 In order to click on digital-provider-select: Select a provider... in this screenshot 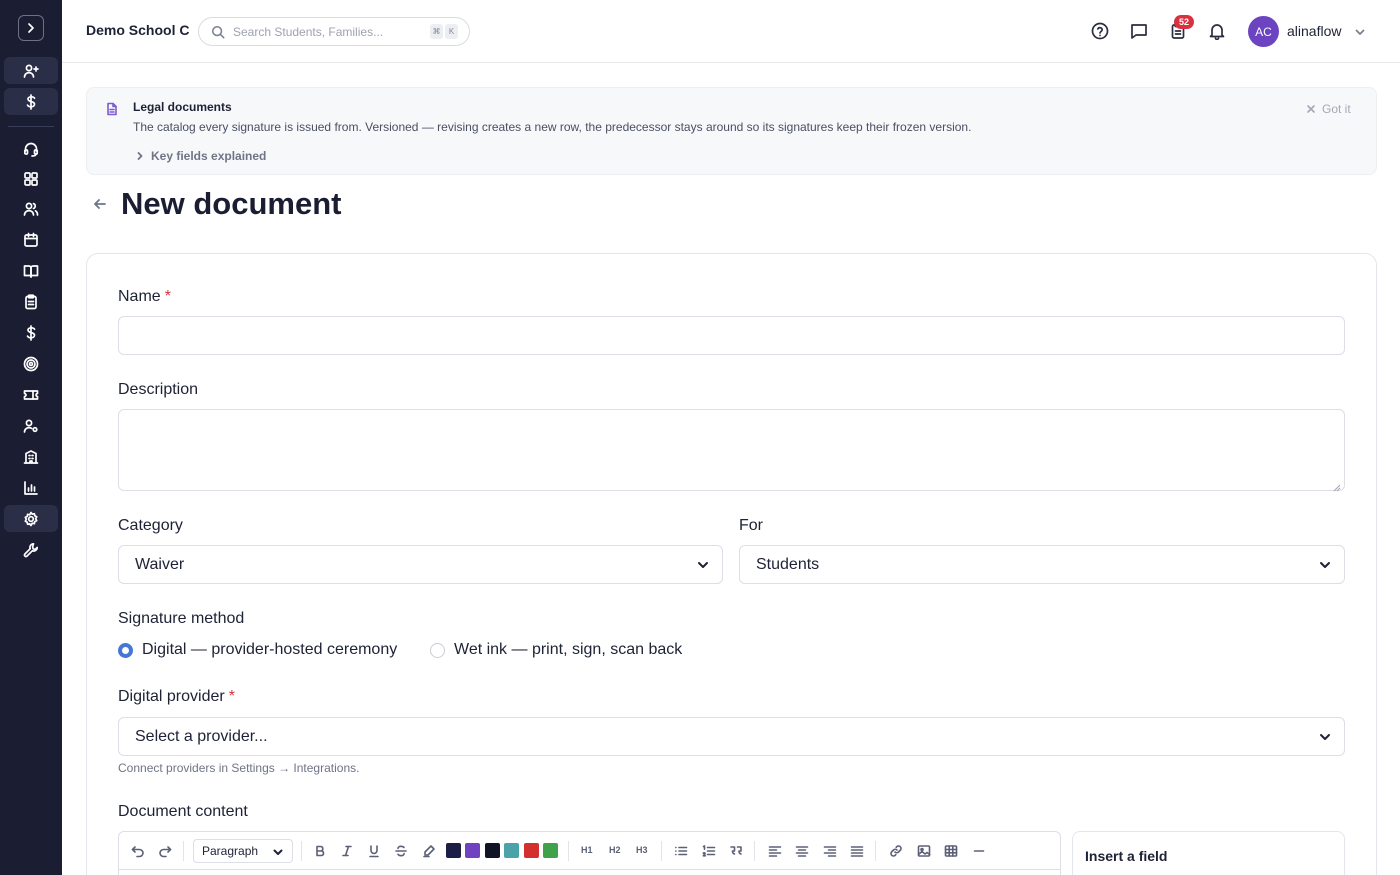, I will do `click(731, 736)`.